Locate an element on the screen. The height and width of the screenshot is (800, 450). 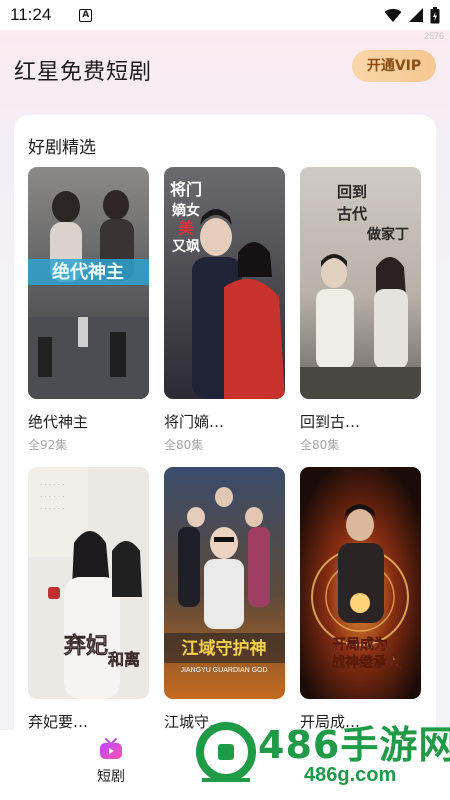
drama-poster: 回到 古代 做家丁 is located at coordinates (360, 283).